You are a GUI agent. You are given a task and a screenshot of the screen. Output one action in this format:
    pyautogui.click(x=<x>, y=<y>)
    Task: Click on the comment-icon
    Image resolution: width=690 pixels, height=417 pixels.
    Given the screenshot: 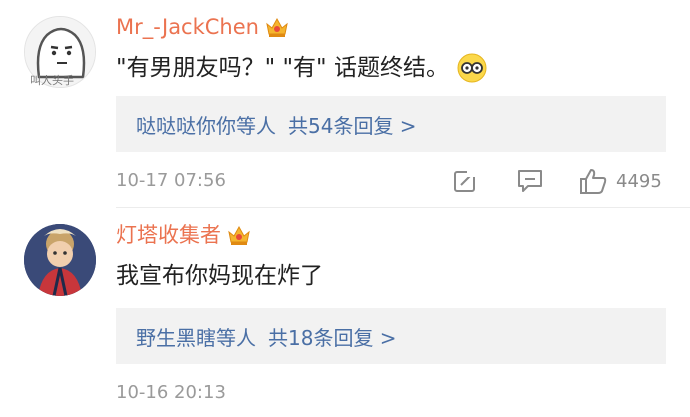 What is the action you would take?
    pyautogui.click(x=530, y=181)
    